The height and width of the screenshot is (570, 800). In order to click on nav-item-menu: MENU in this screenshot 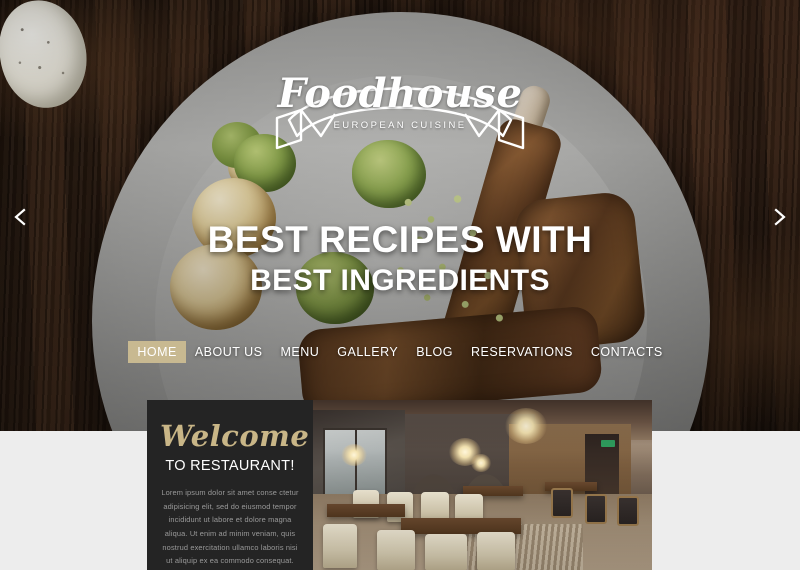, I will do `click(299, 352)`.